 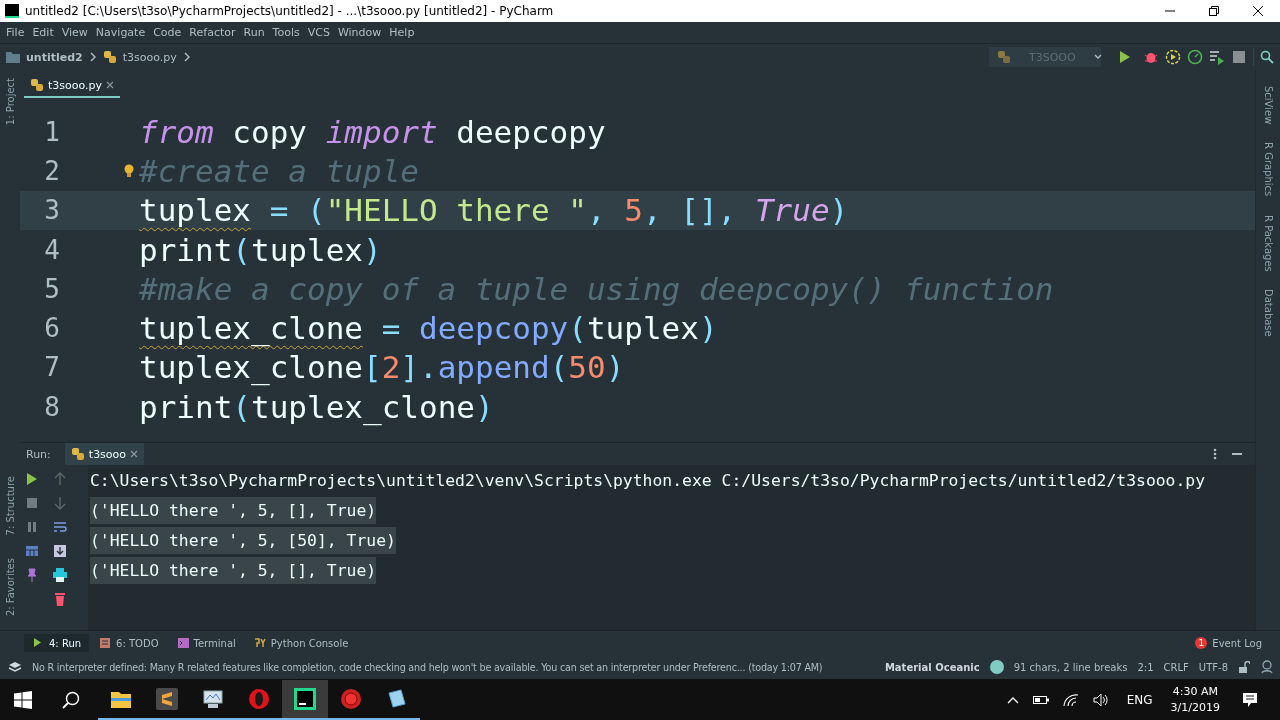 I want to click on opera-icon, so click(x=259, y=698).